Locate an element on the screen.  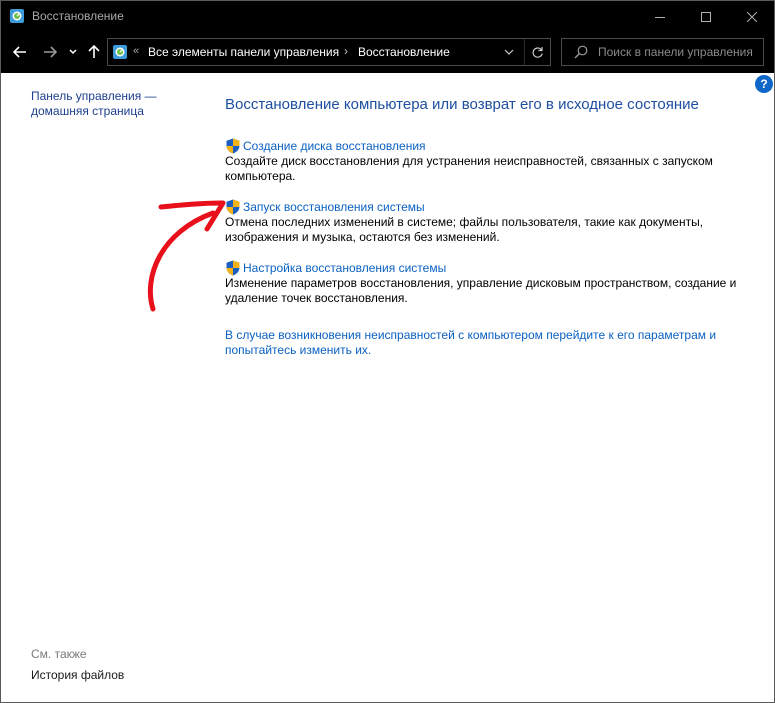
arrow-up-icon is located at coordinates (94, 51).